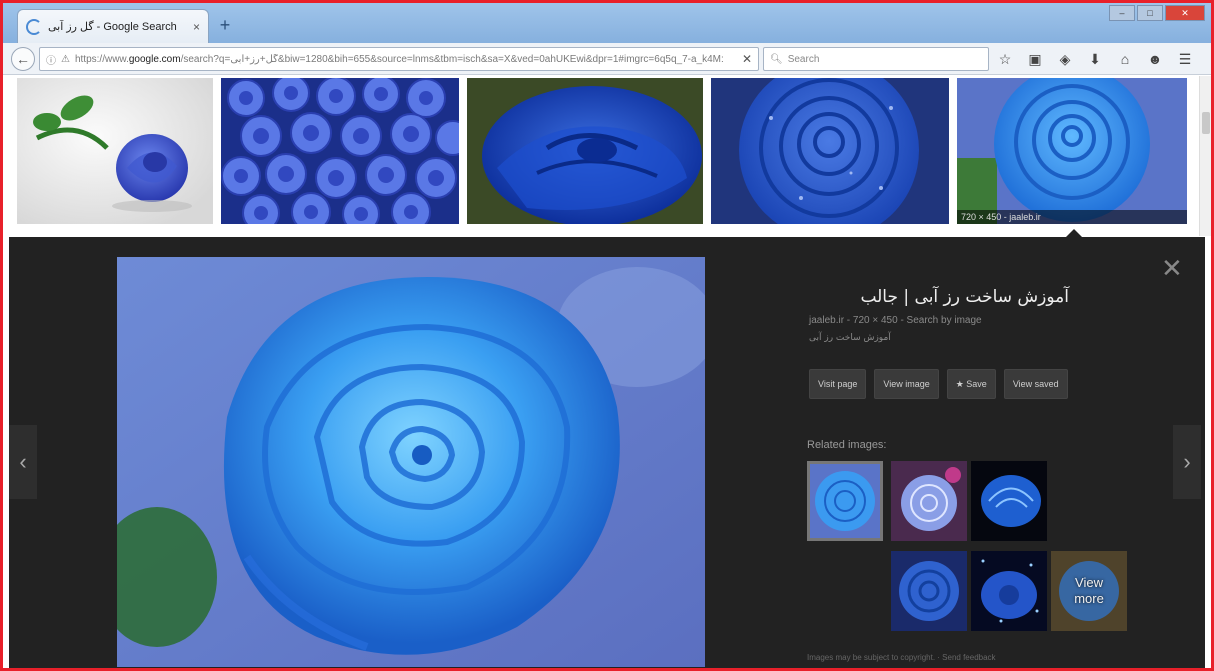  Describe the element at coordinates (850, 338) in the screenshot. I see `preview-description: آموزش ساخت رز آبی` at that location.